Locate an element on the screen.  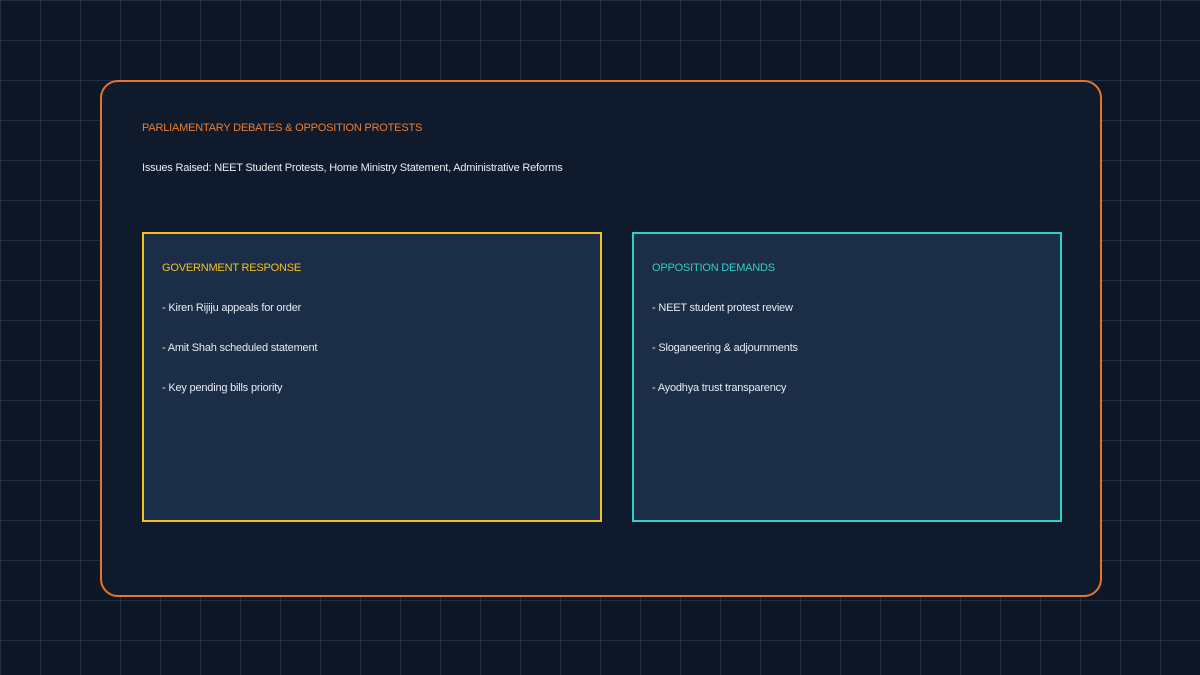
government-response-title: GOVERNMENT RESPONSE is located at coordinates (232, 268).